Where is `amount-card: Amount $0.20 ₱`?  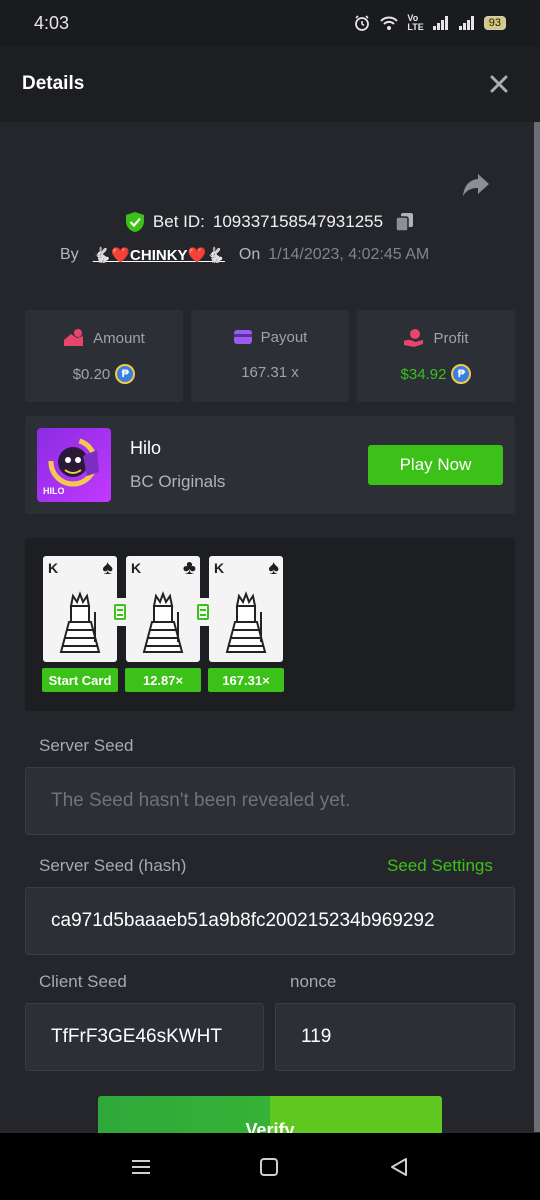
amount-card: Amount $0.20 ₱ is located at coordinates (104, 356).